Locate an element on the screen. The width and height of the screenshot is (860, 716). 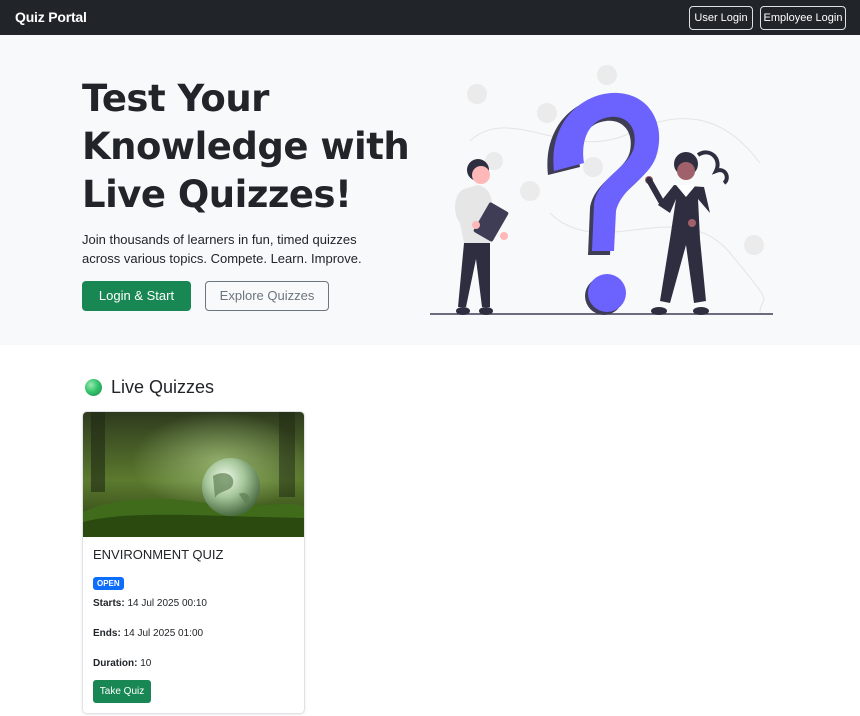
status-badge: OPEN is located at coordinates (108, 583).